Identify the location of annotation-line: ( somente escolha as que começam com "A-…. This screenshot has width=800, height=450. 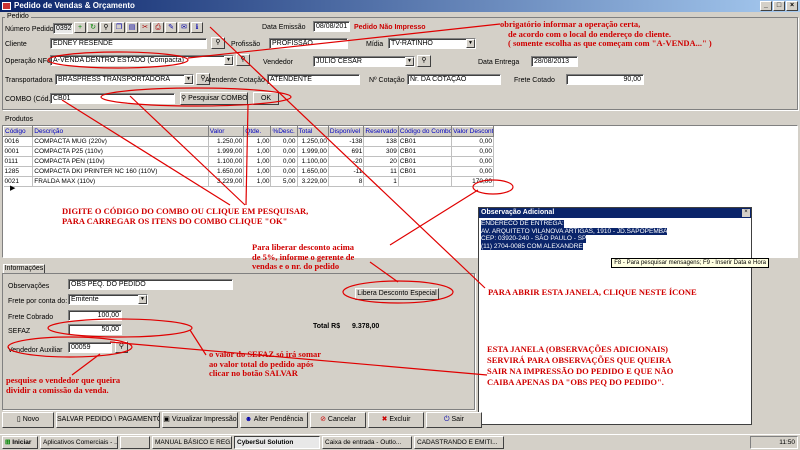
(610, 43).